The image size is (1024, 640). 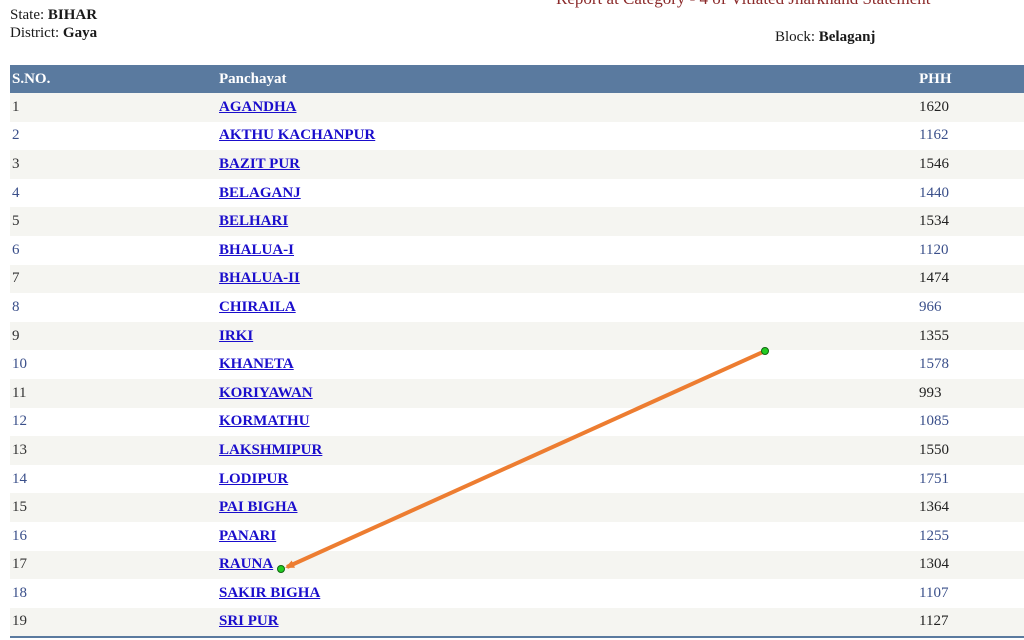 What do you see at coordinates (259, 164) in the screenshot?
I see `panchayat-link: BAZIT PUR` at bounding box center [259, 164].